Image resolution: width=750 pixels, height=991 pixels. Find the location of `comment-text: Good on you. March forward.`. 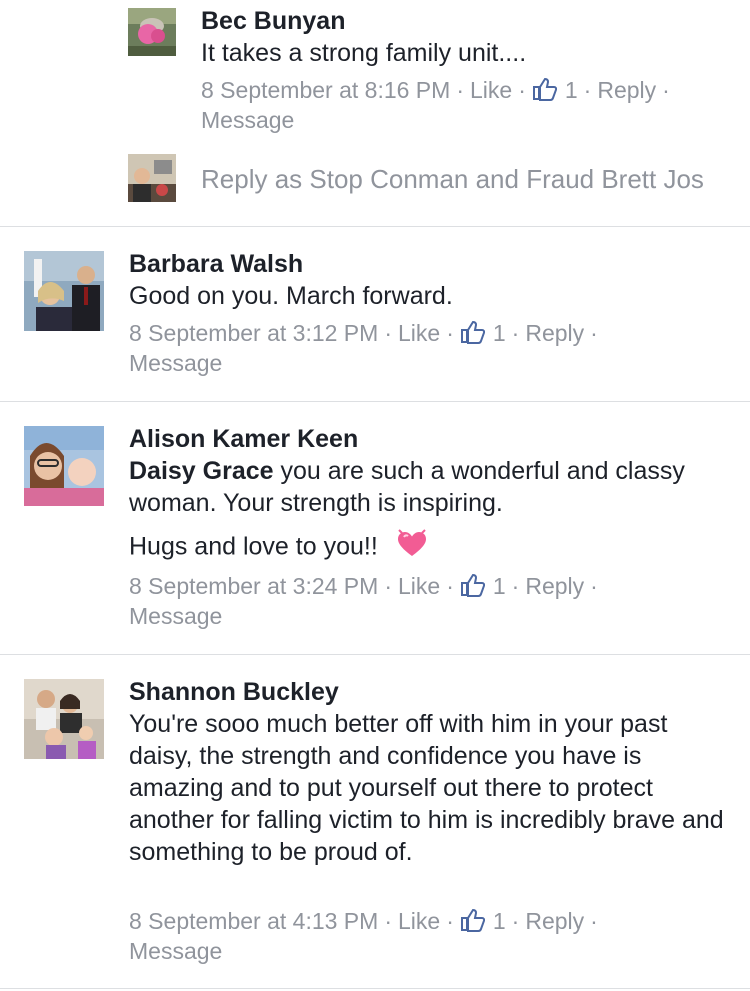

comment-text: Good on you. March forward. is located at coordinates (291, 296).